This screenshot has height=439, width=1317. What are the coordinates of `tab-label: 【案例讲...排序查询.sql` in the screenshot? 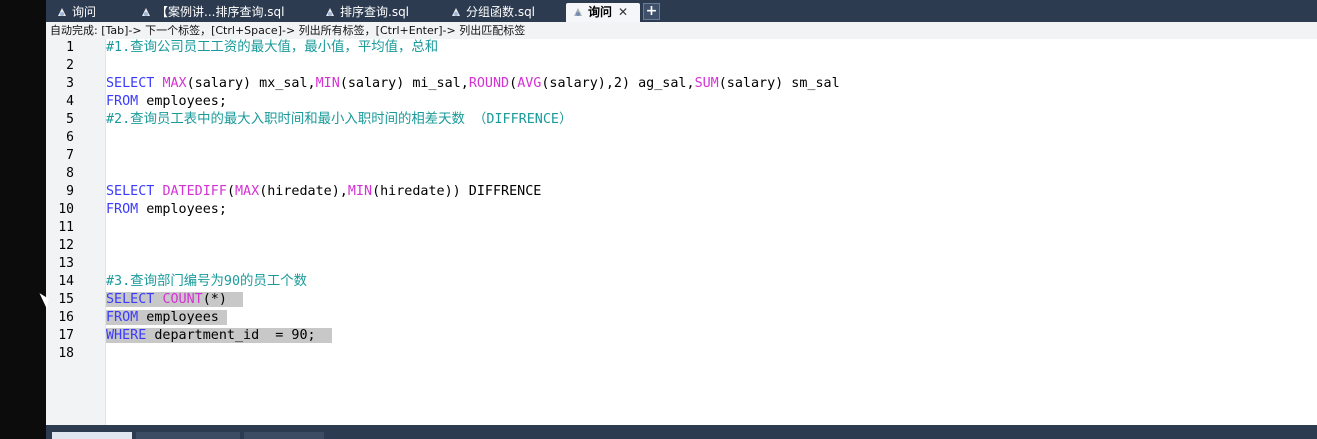 It's located at (220, 12).